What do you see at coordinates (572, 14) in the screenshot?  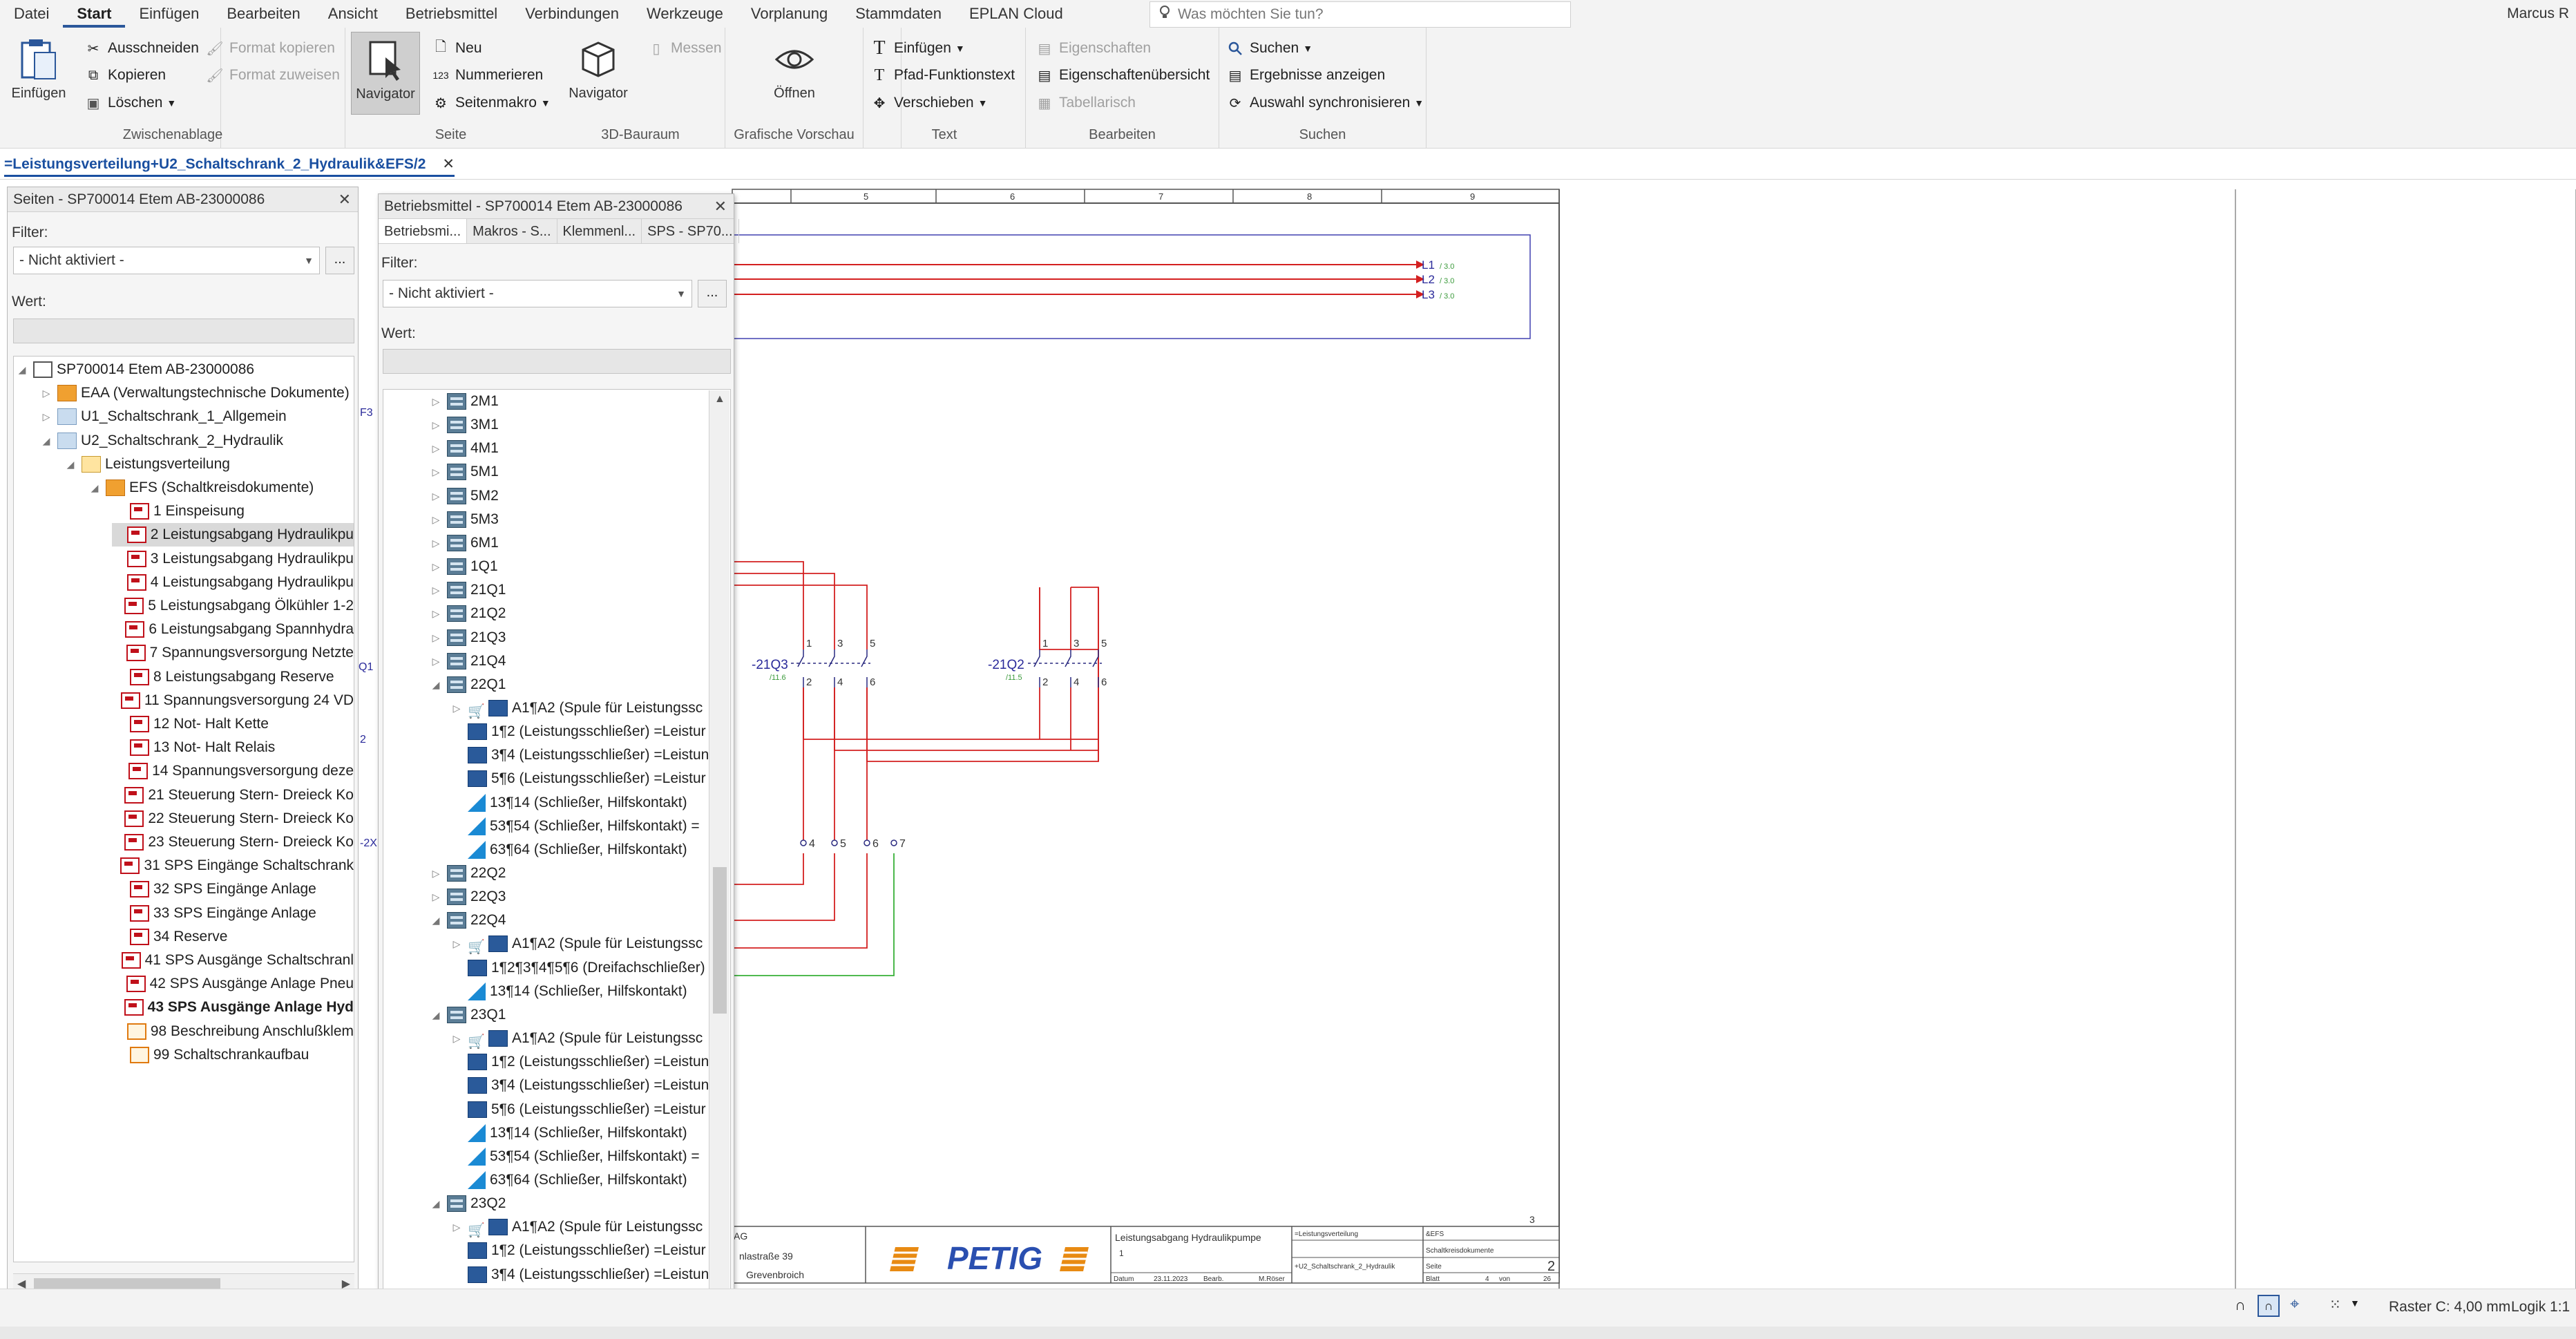 I see `menu-item-verbindungen: Verbindungen` at bounding box center [572, 14].